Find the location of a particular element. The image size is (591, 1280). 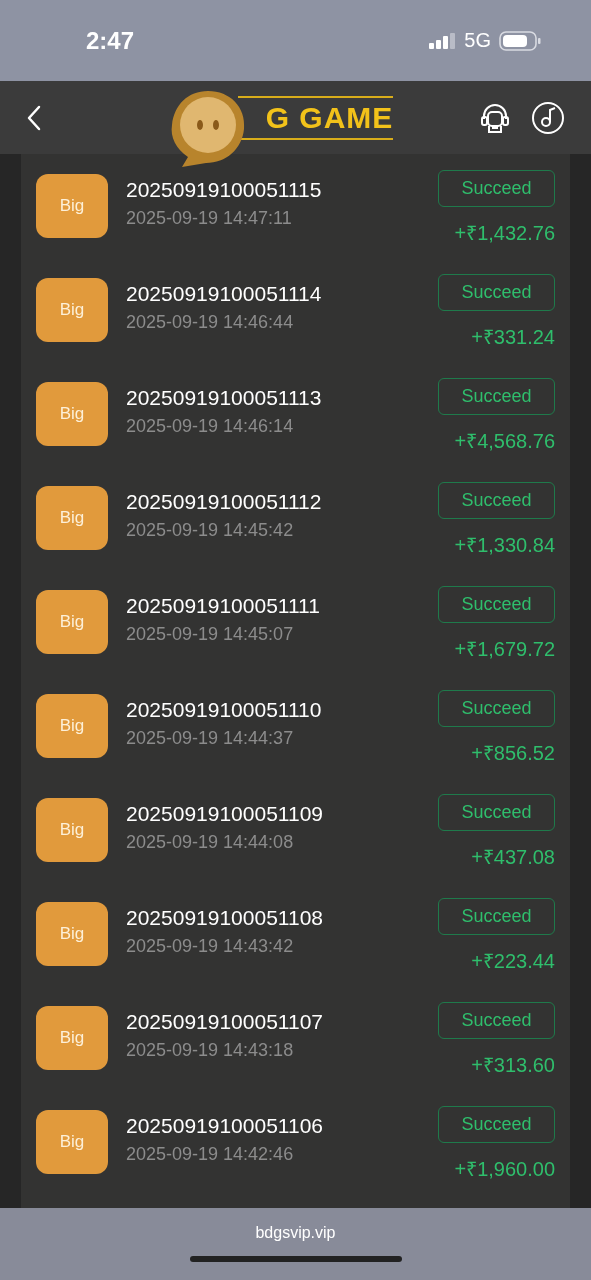

order-time: 2025-09-19 14:46:44 is located at coordinates (210, 322).